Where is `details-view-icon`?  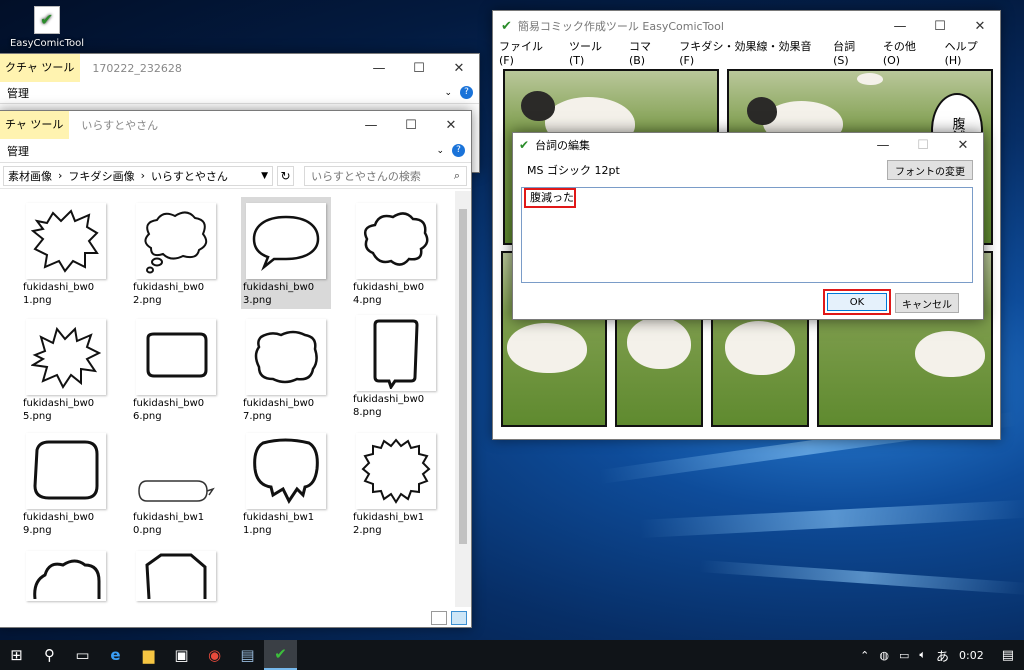
details-view-icon is located at coordinates (439, 618).